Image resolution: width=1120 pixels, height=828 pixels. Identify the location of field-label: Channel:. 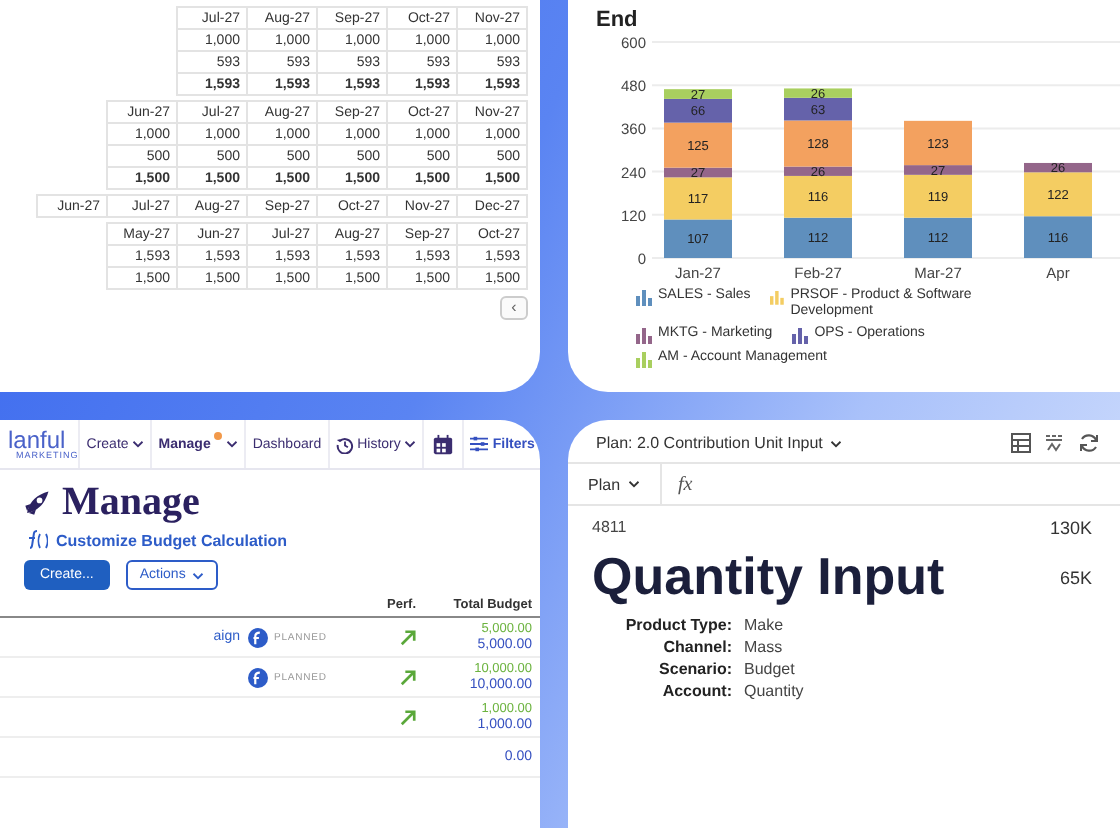
(696, 647).